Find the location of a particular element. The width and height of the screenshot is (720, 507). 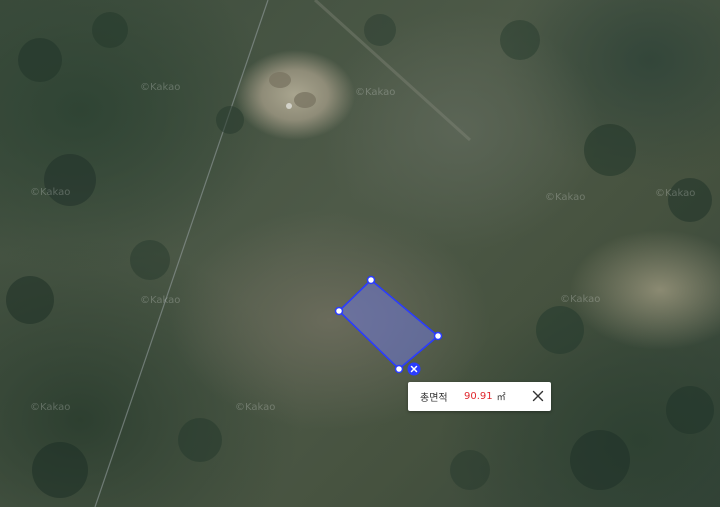

area-measurement is located at coordinates (388, 325).